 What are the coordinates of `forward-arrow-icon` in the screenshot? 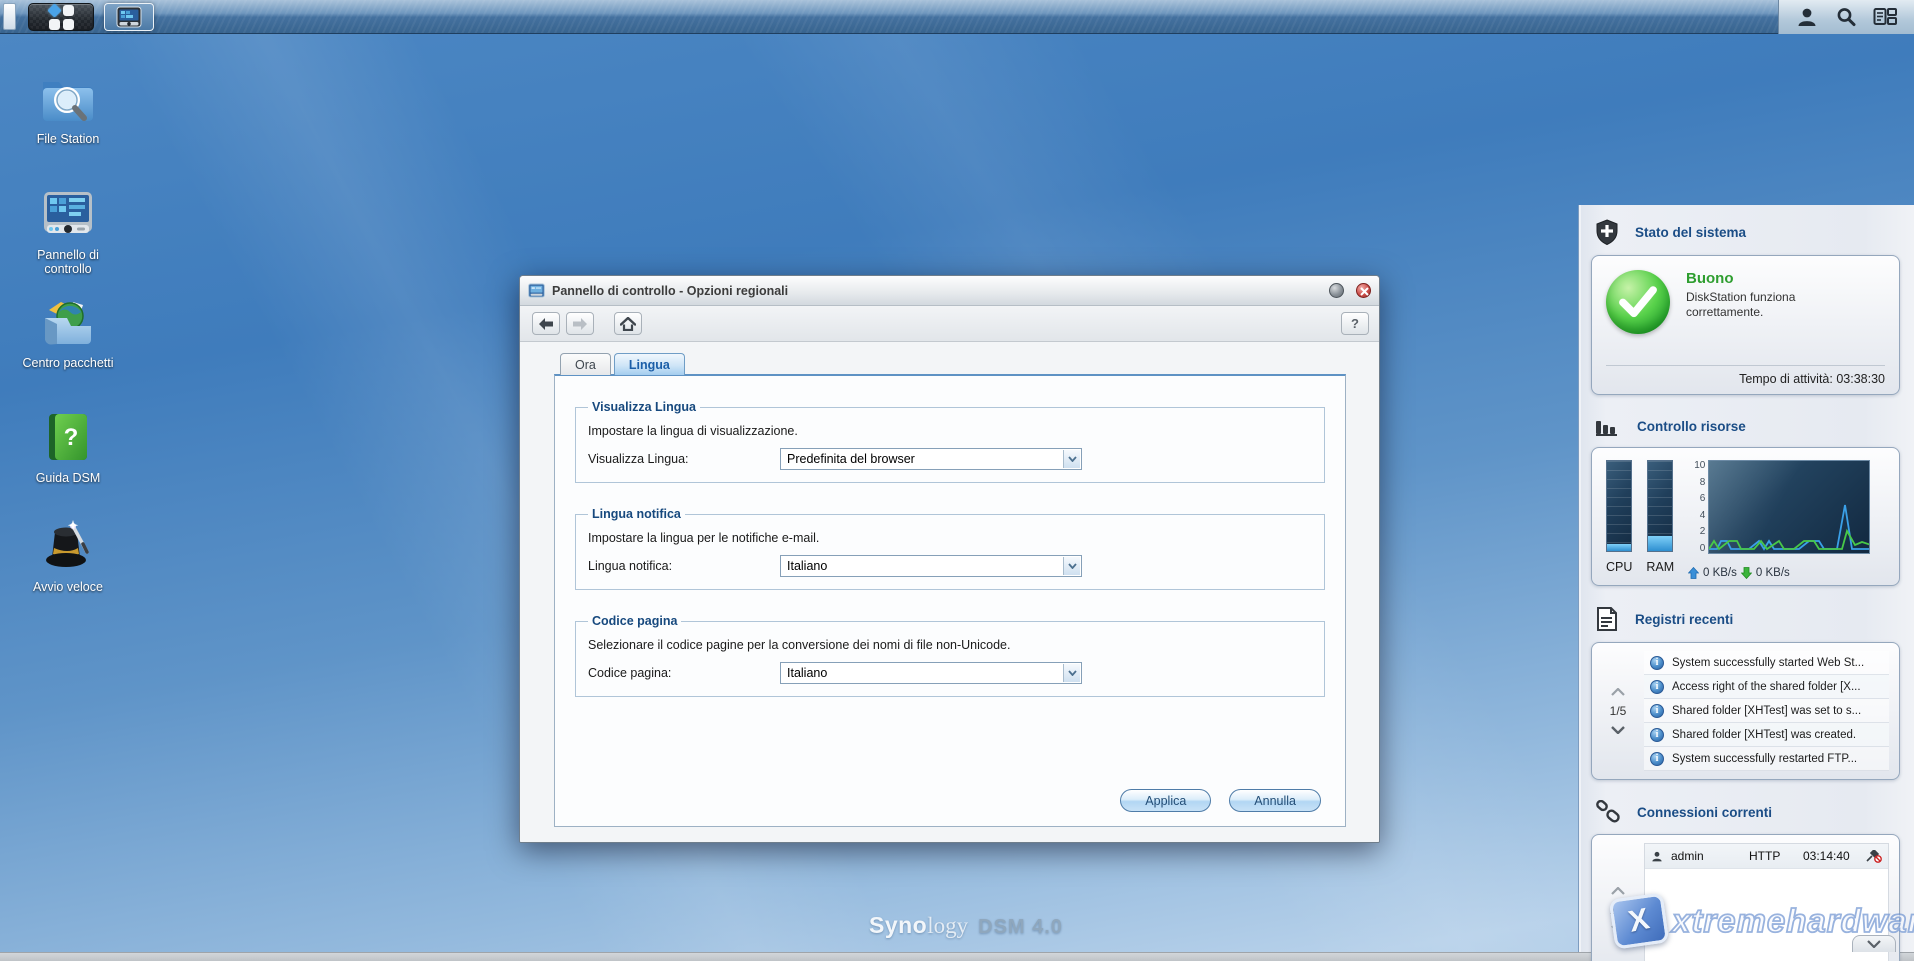 It's located at (580, 323).